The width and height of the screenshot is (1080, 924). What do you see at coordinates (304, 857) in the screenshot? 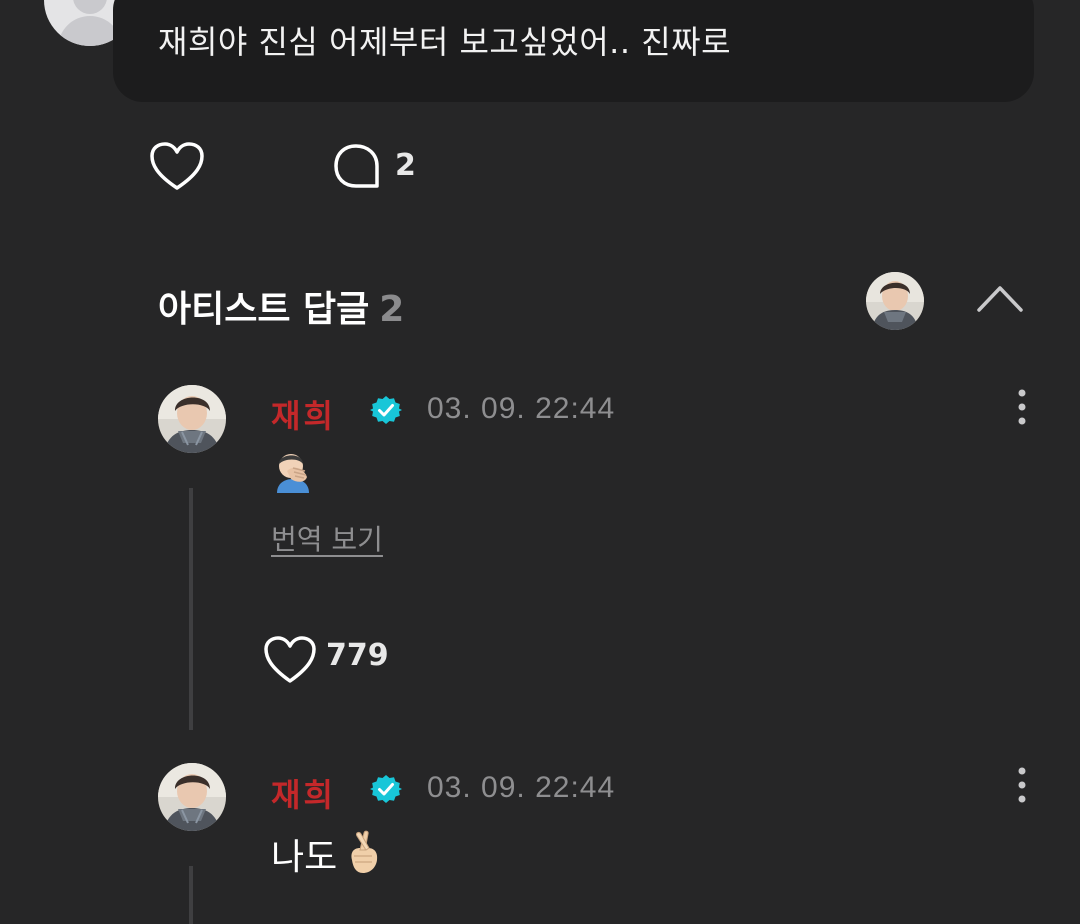
I see `reply-text: 나도` at bounding box center [304, 857].